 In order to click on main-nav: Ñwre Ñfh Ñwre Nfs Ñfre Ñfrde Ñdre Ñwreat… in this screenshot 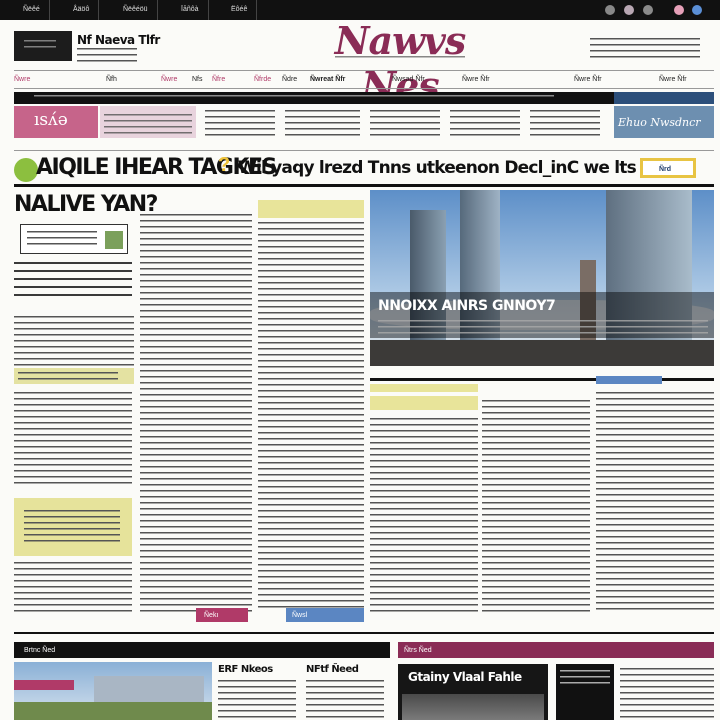, I will do `click(364, 80)`.